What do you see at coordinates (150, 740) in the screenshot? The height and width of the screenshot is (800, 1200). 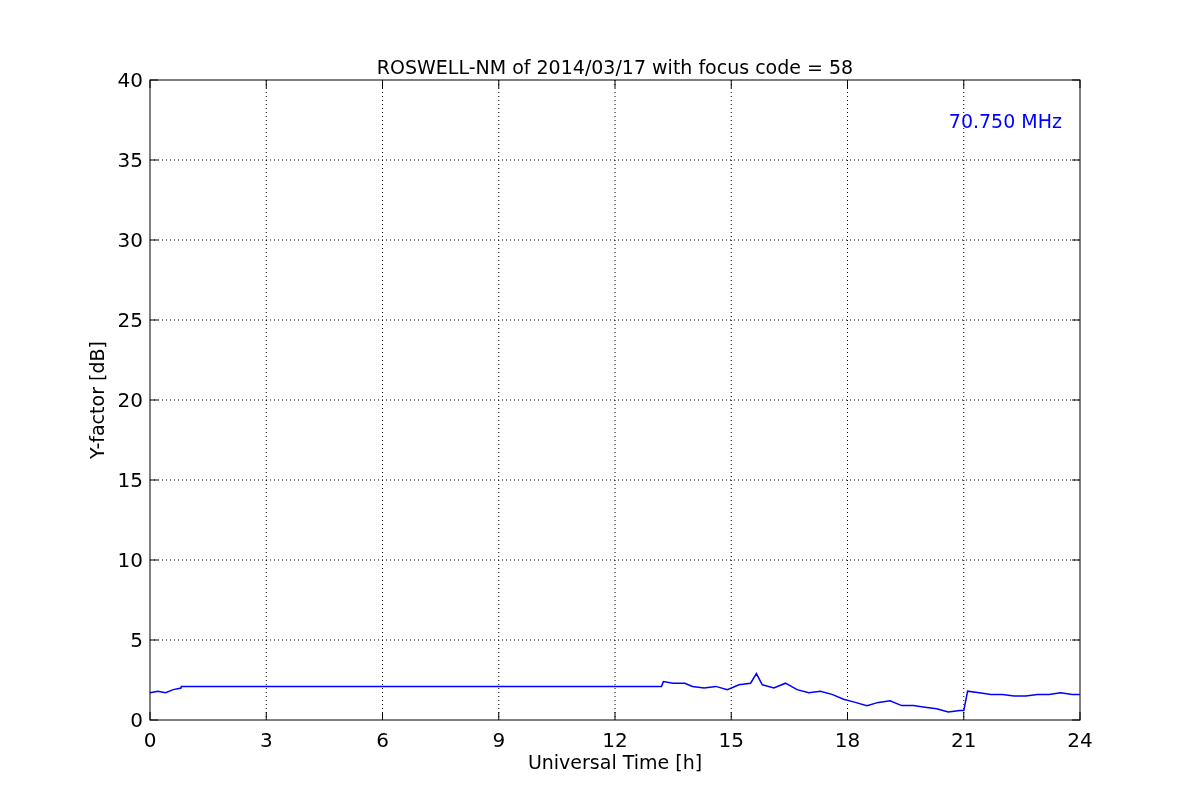 I see `x-tick-label: 0` at bounding box center [150, 740].